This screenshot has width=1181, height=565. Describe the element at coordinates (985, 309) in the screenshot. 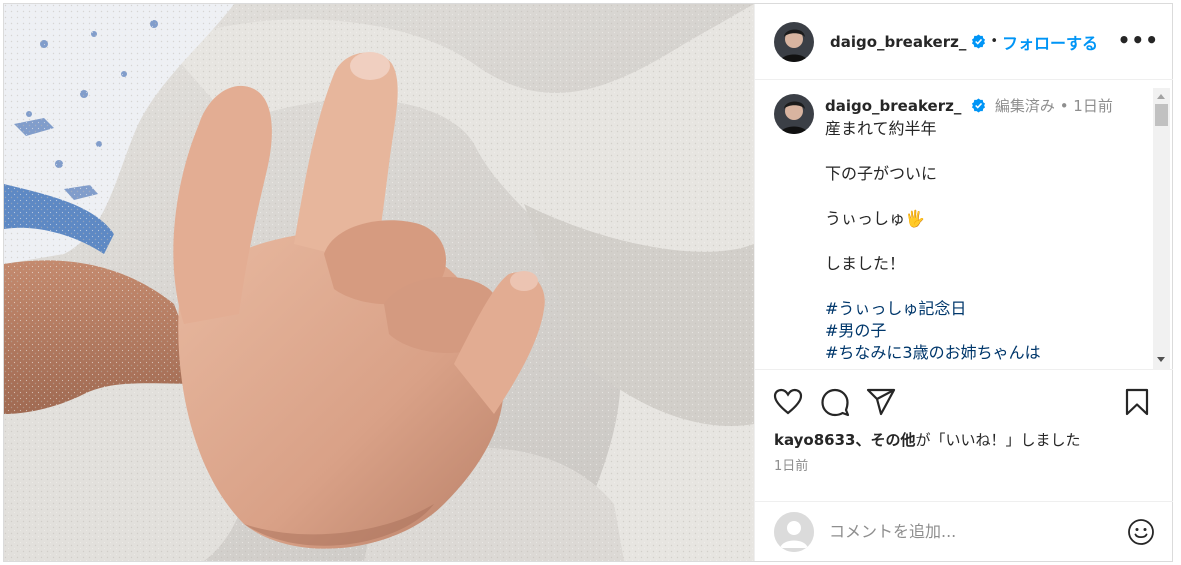

I see `hashtag-link: #うぃっしゅ記念日` at that location.